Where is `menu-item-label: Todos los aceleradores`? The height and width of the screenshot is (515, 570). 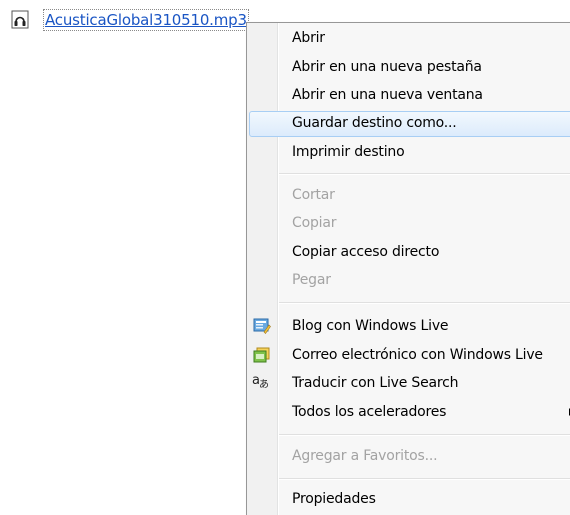
menu-item-label: Todos los aceleradores is located at coordinates (369, 412).